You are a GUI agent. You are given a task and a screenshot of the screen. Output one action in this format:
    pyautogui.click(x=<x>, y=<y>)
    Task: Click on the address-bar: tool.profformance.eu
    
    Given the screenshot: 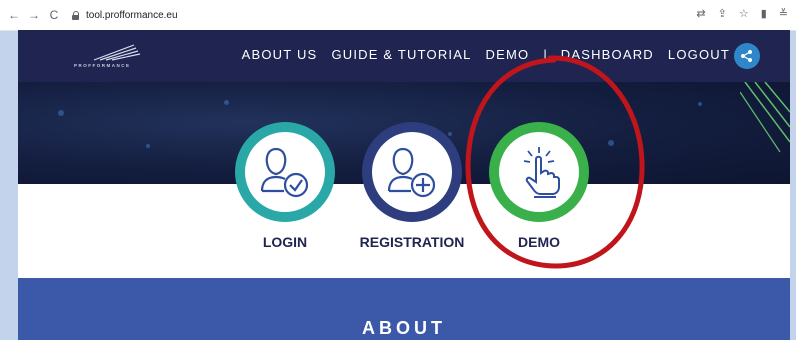 What is the action you would take?
    pyautogui.click(x=125, y=15)
    